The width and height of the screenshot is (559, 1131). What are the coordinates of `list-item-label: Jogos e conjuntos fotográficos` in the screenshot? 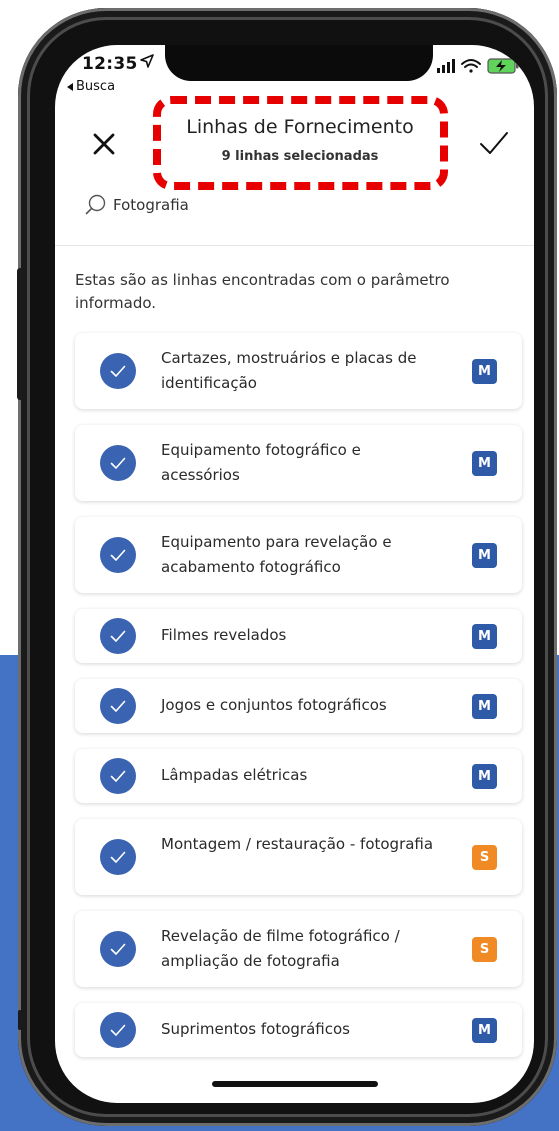 It's located at (274, 705).